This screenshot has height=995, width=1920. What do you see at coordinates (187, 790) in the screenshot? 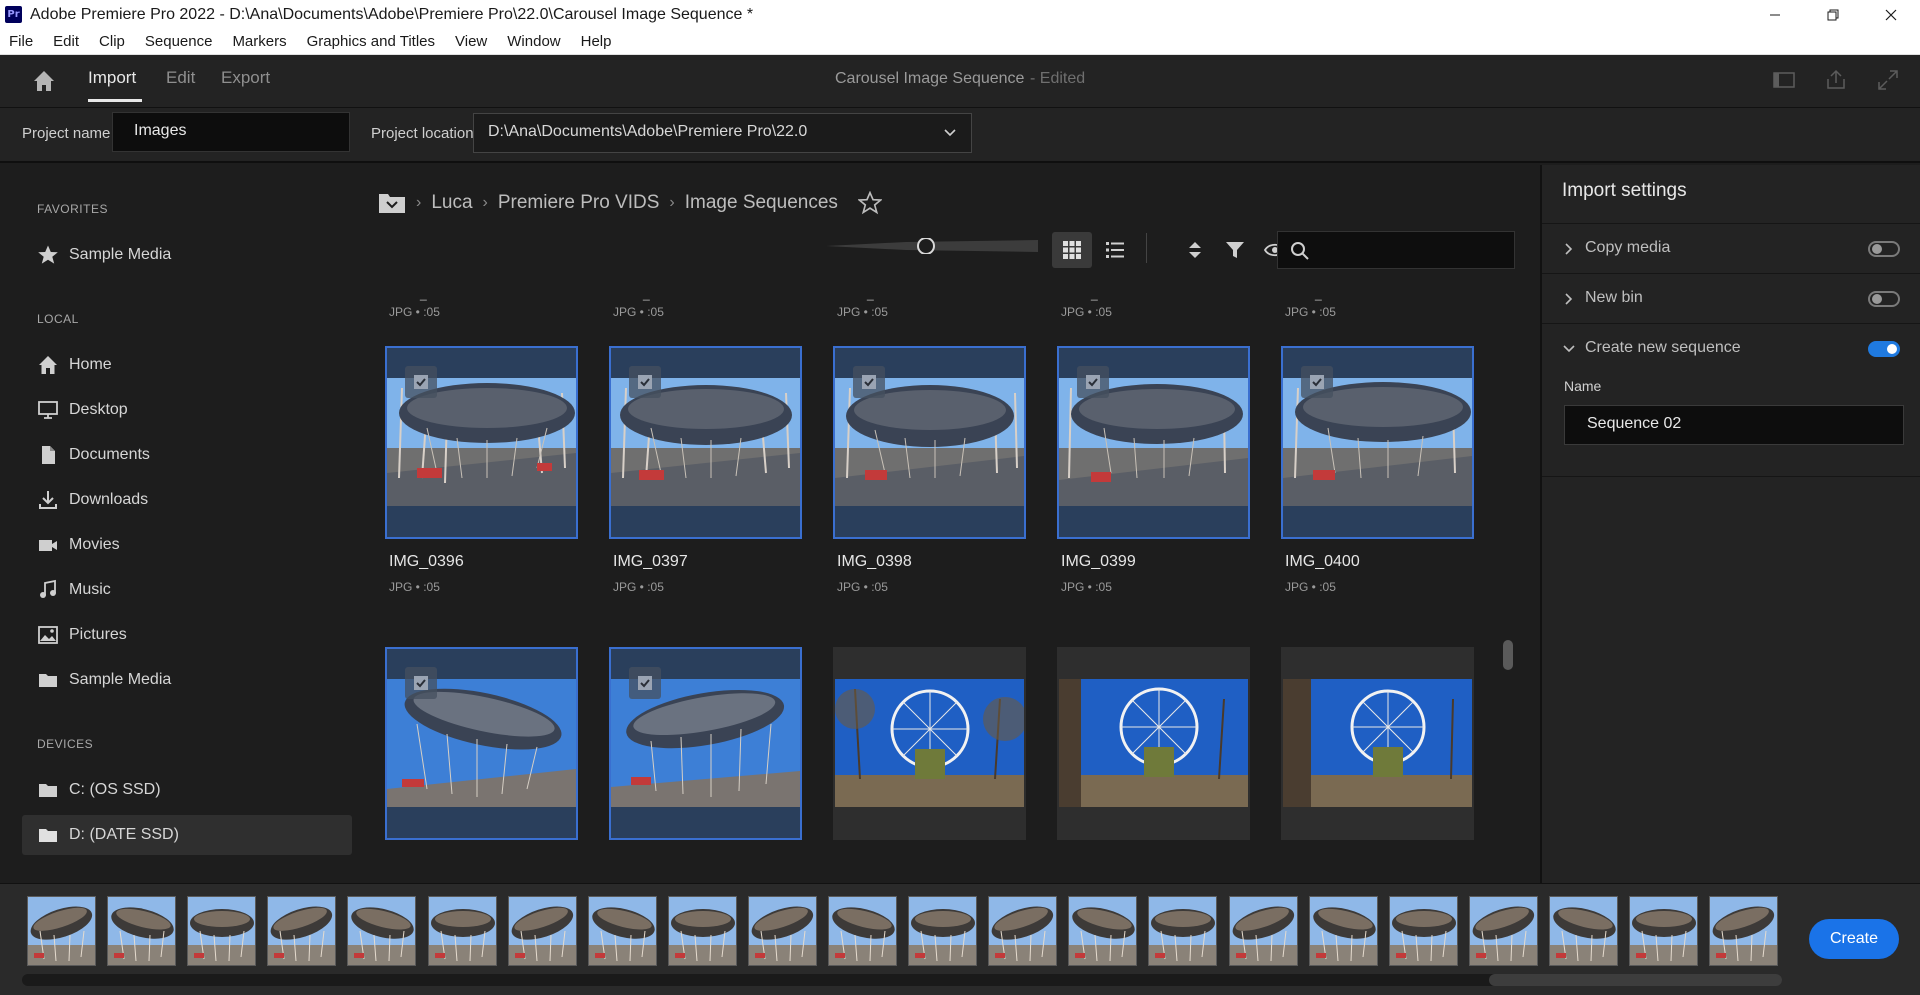
I see `sidebar-item-drive-c: C: (OS SSD)` at bounding box center [187, 790].